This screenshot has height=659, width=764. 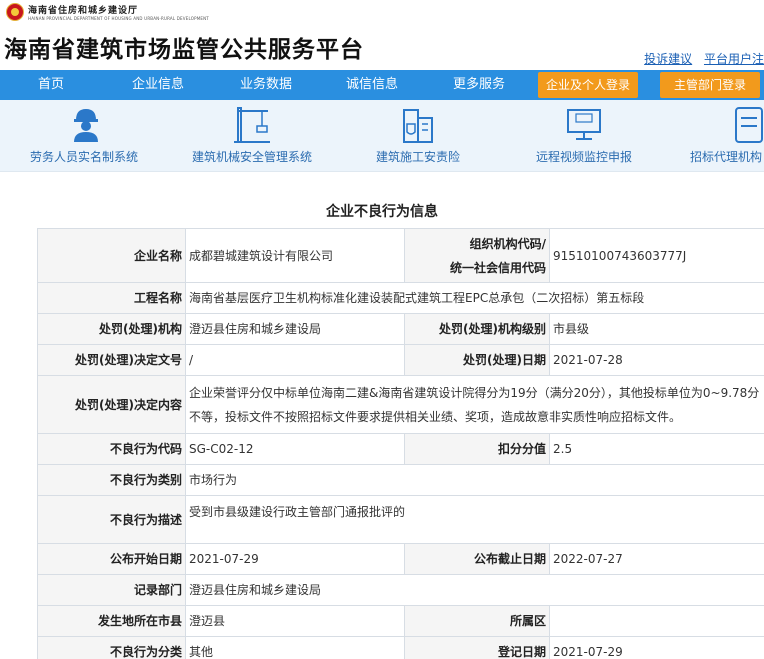 I want to click on table-row: 公布开始日期 2021-07-29 公布截止日期 2022-07-27, so click(x=400, y=559).